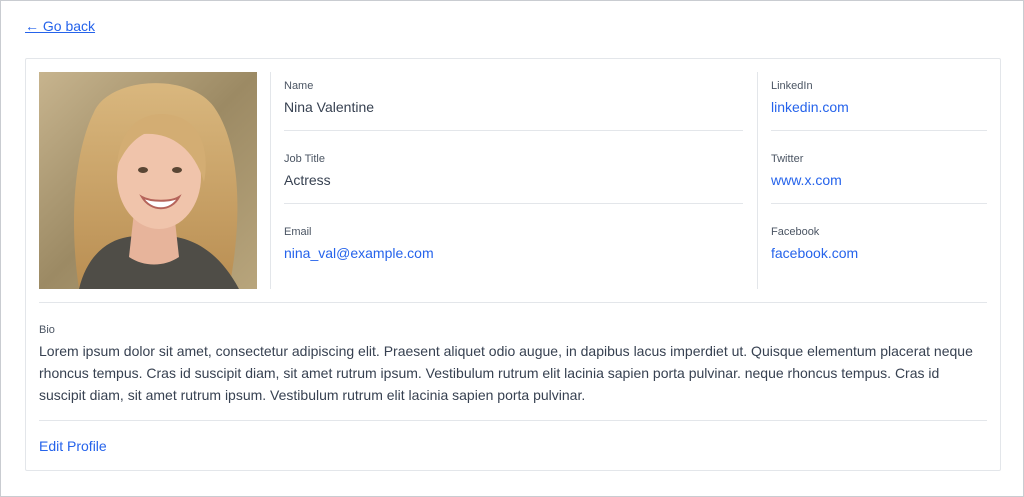 The image size is (1024, 497). Describe the element at coordinates (47, 330) in the screenshot. I see `bio-label: Bio` at that location.